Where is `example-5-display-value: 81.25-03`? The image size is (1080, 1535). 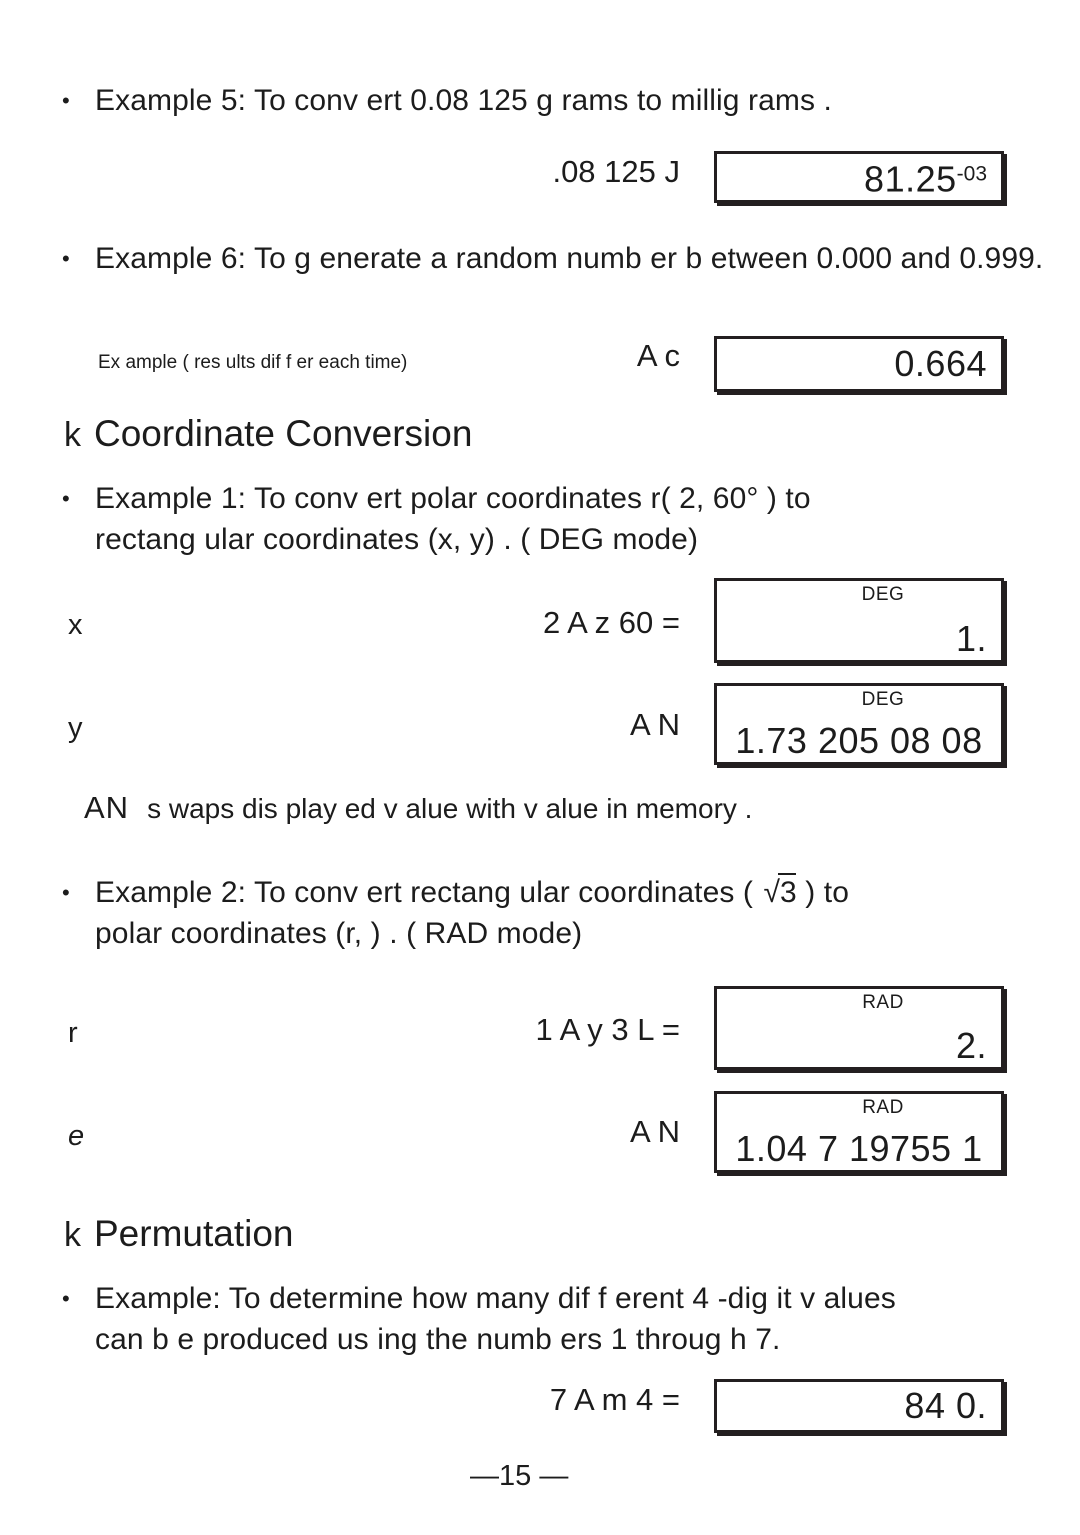 example-5-display-value: 81.25-03 is located at coordinates (925, 177).